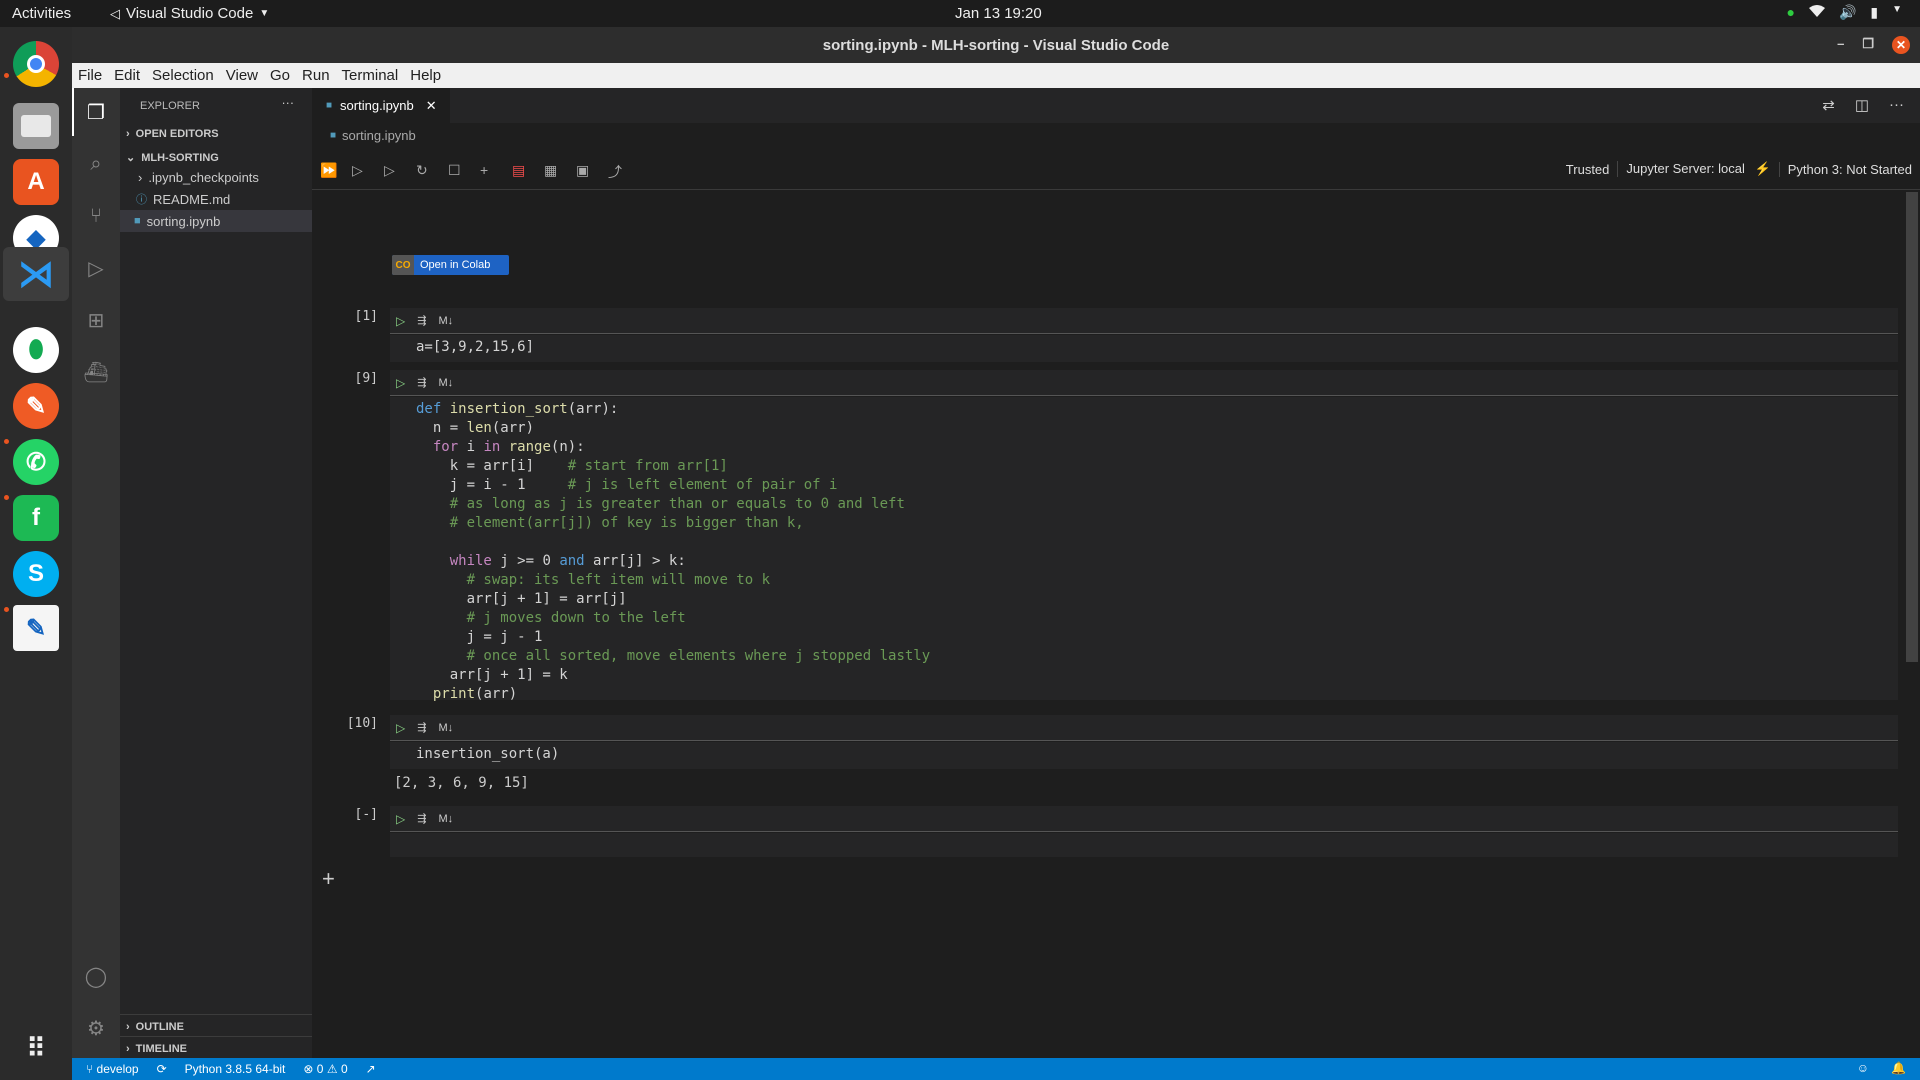 The image size is (1920, 1080). What do you see at coordinates (96, 320) in the screenshot?
I see `extensions-icon: ⊞` at bounding box center [96, 320].